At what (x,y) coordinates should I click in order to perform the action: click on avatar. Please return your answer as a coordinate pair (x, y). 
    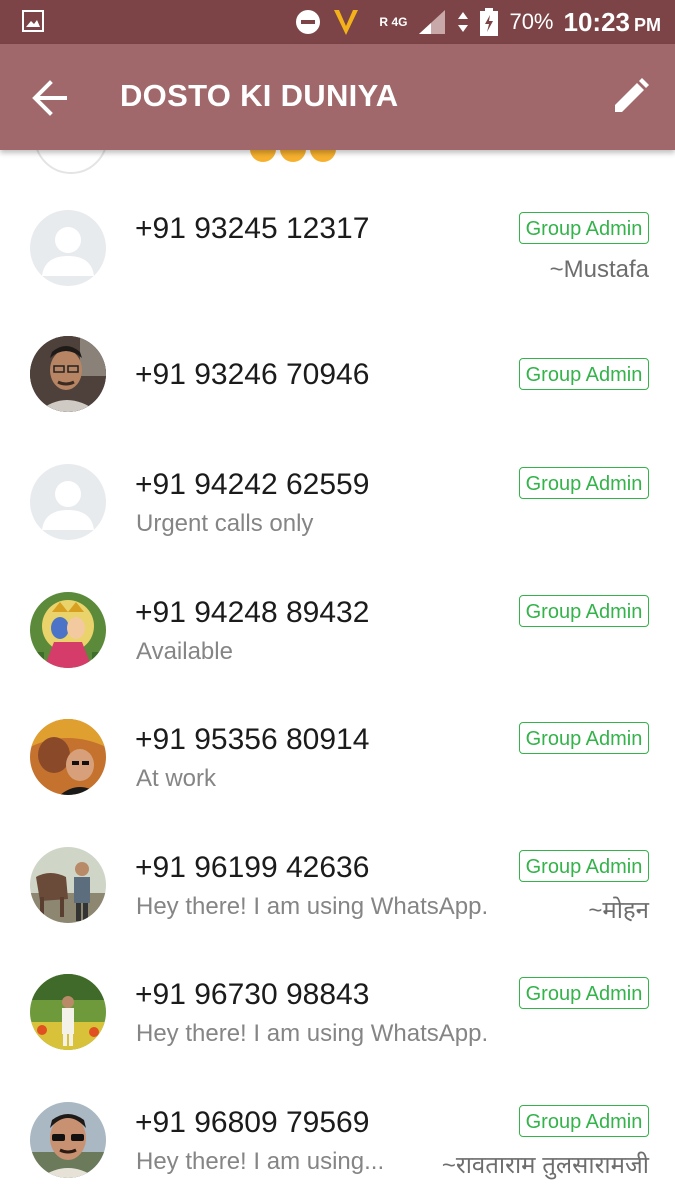
    Looking at the image, I should click on (71, 162).